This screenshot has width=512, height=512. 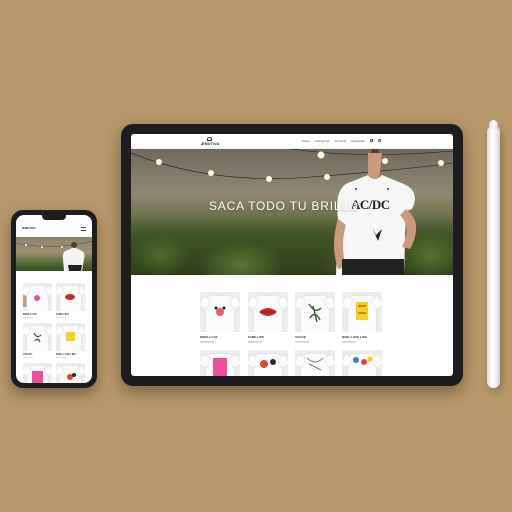 I want to click on phone-product-card: VOGUE, so click(x=37, y=340).